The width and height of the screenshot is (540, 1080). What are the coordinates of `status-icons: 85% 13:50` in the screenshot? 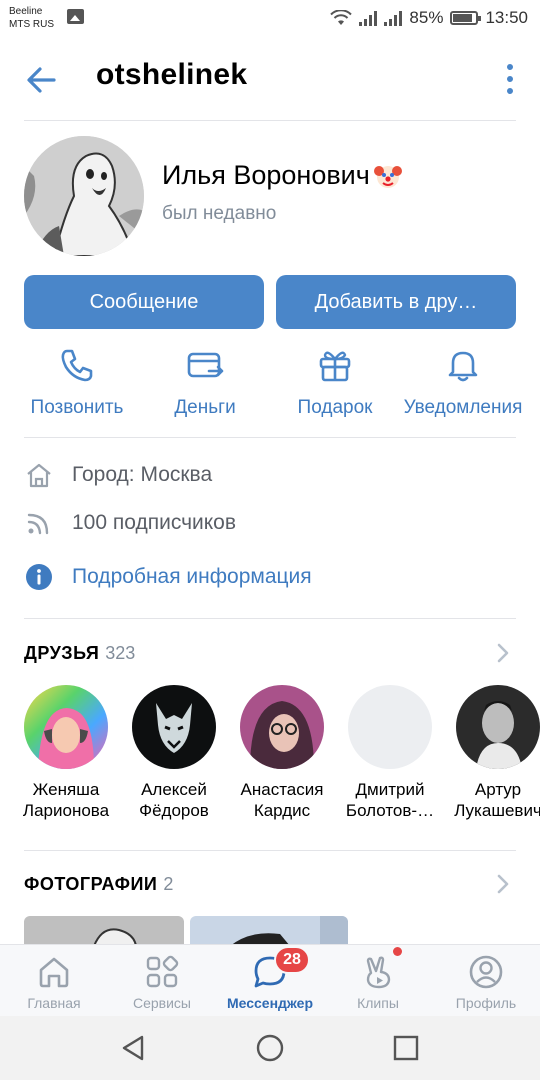 It's located at (429, 18).